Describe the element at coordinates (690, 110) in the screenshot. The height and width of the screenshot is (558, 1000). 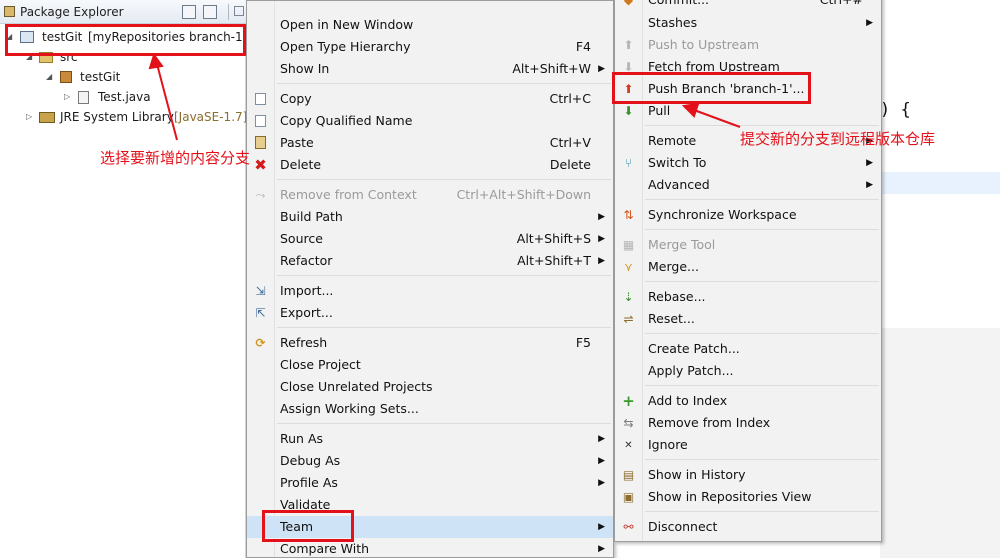
I see `arrow-head-push-branch` at that location.